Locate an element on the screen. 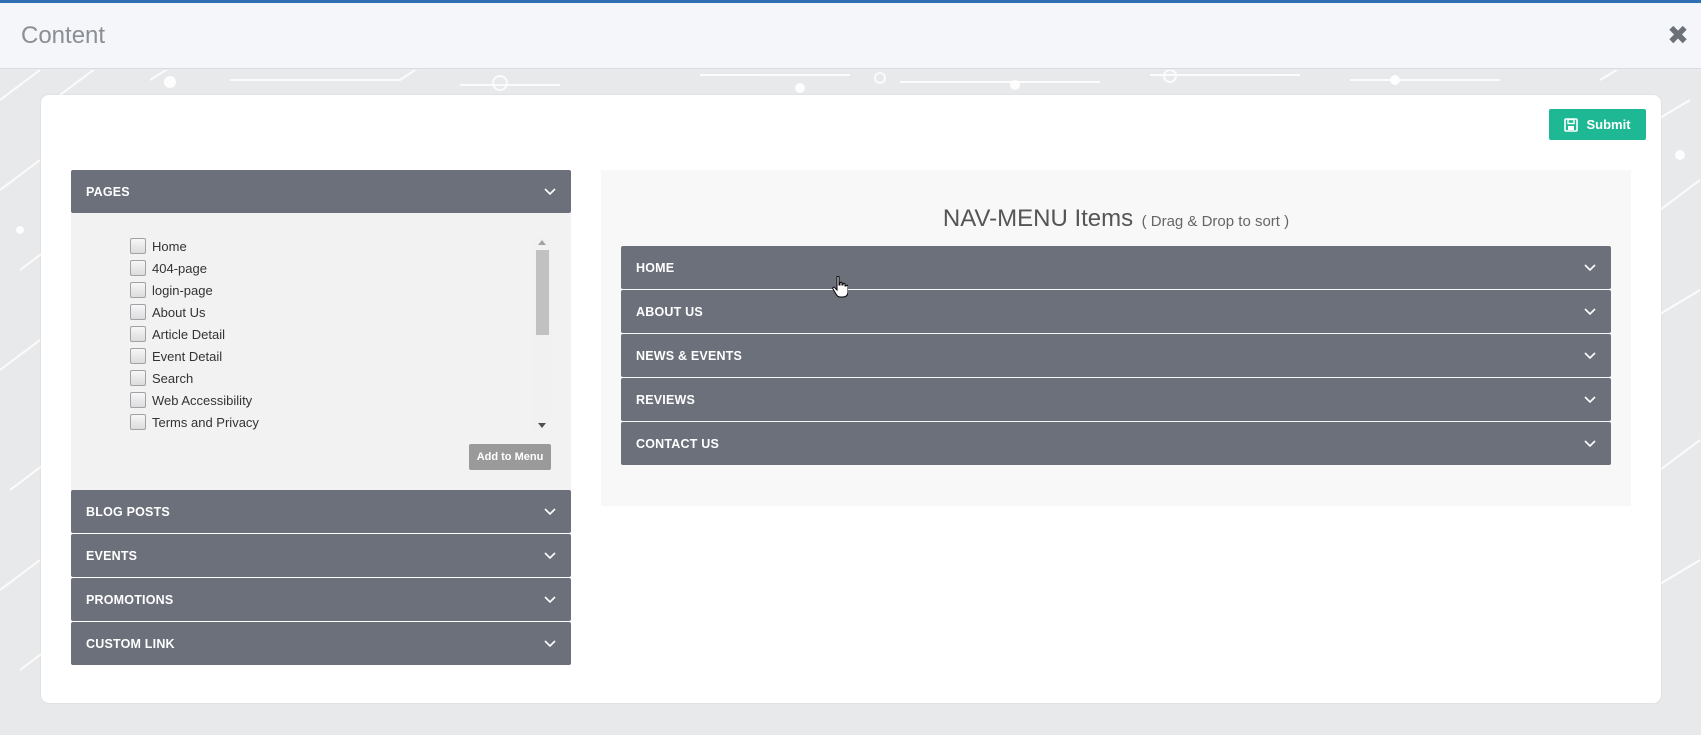 This screenshot has height=735, width=1701. nav-item-label: HOME is located at coordinates (655, 267).